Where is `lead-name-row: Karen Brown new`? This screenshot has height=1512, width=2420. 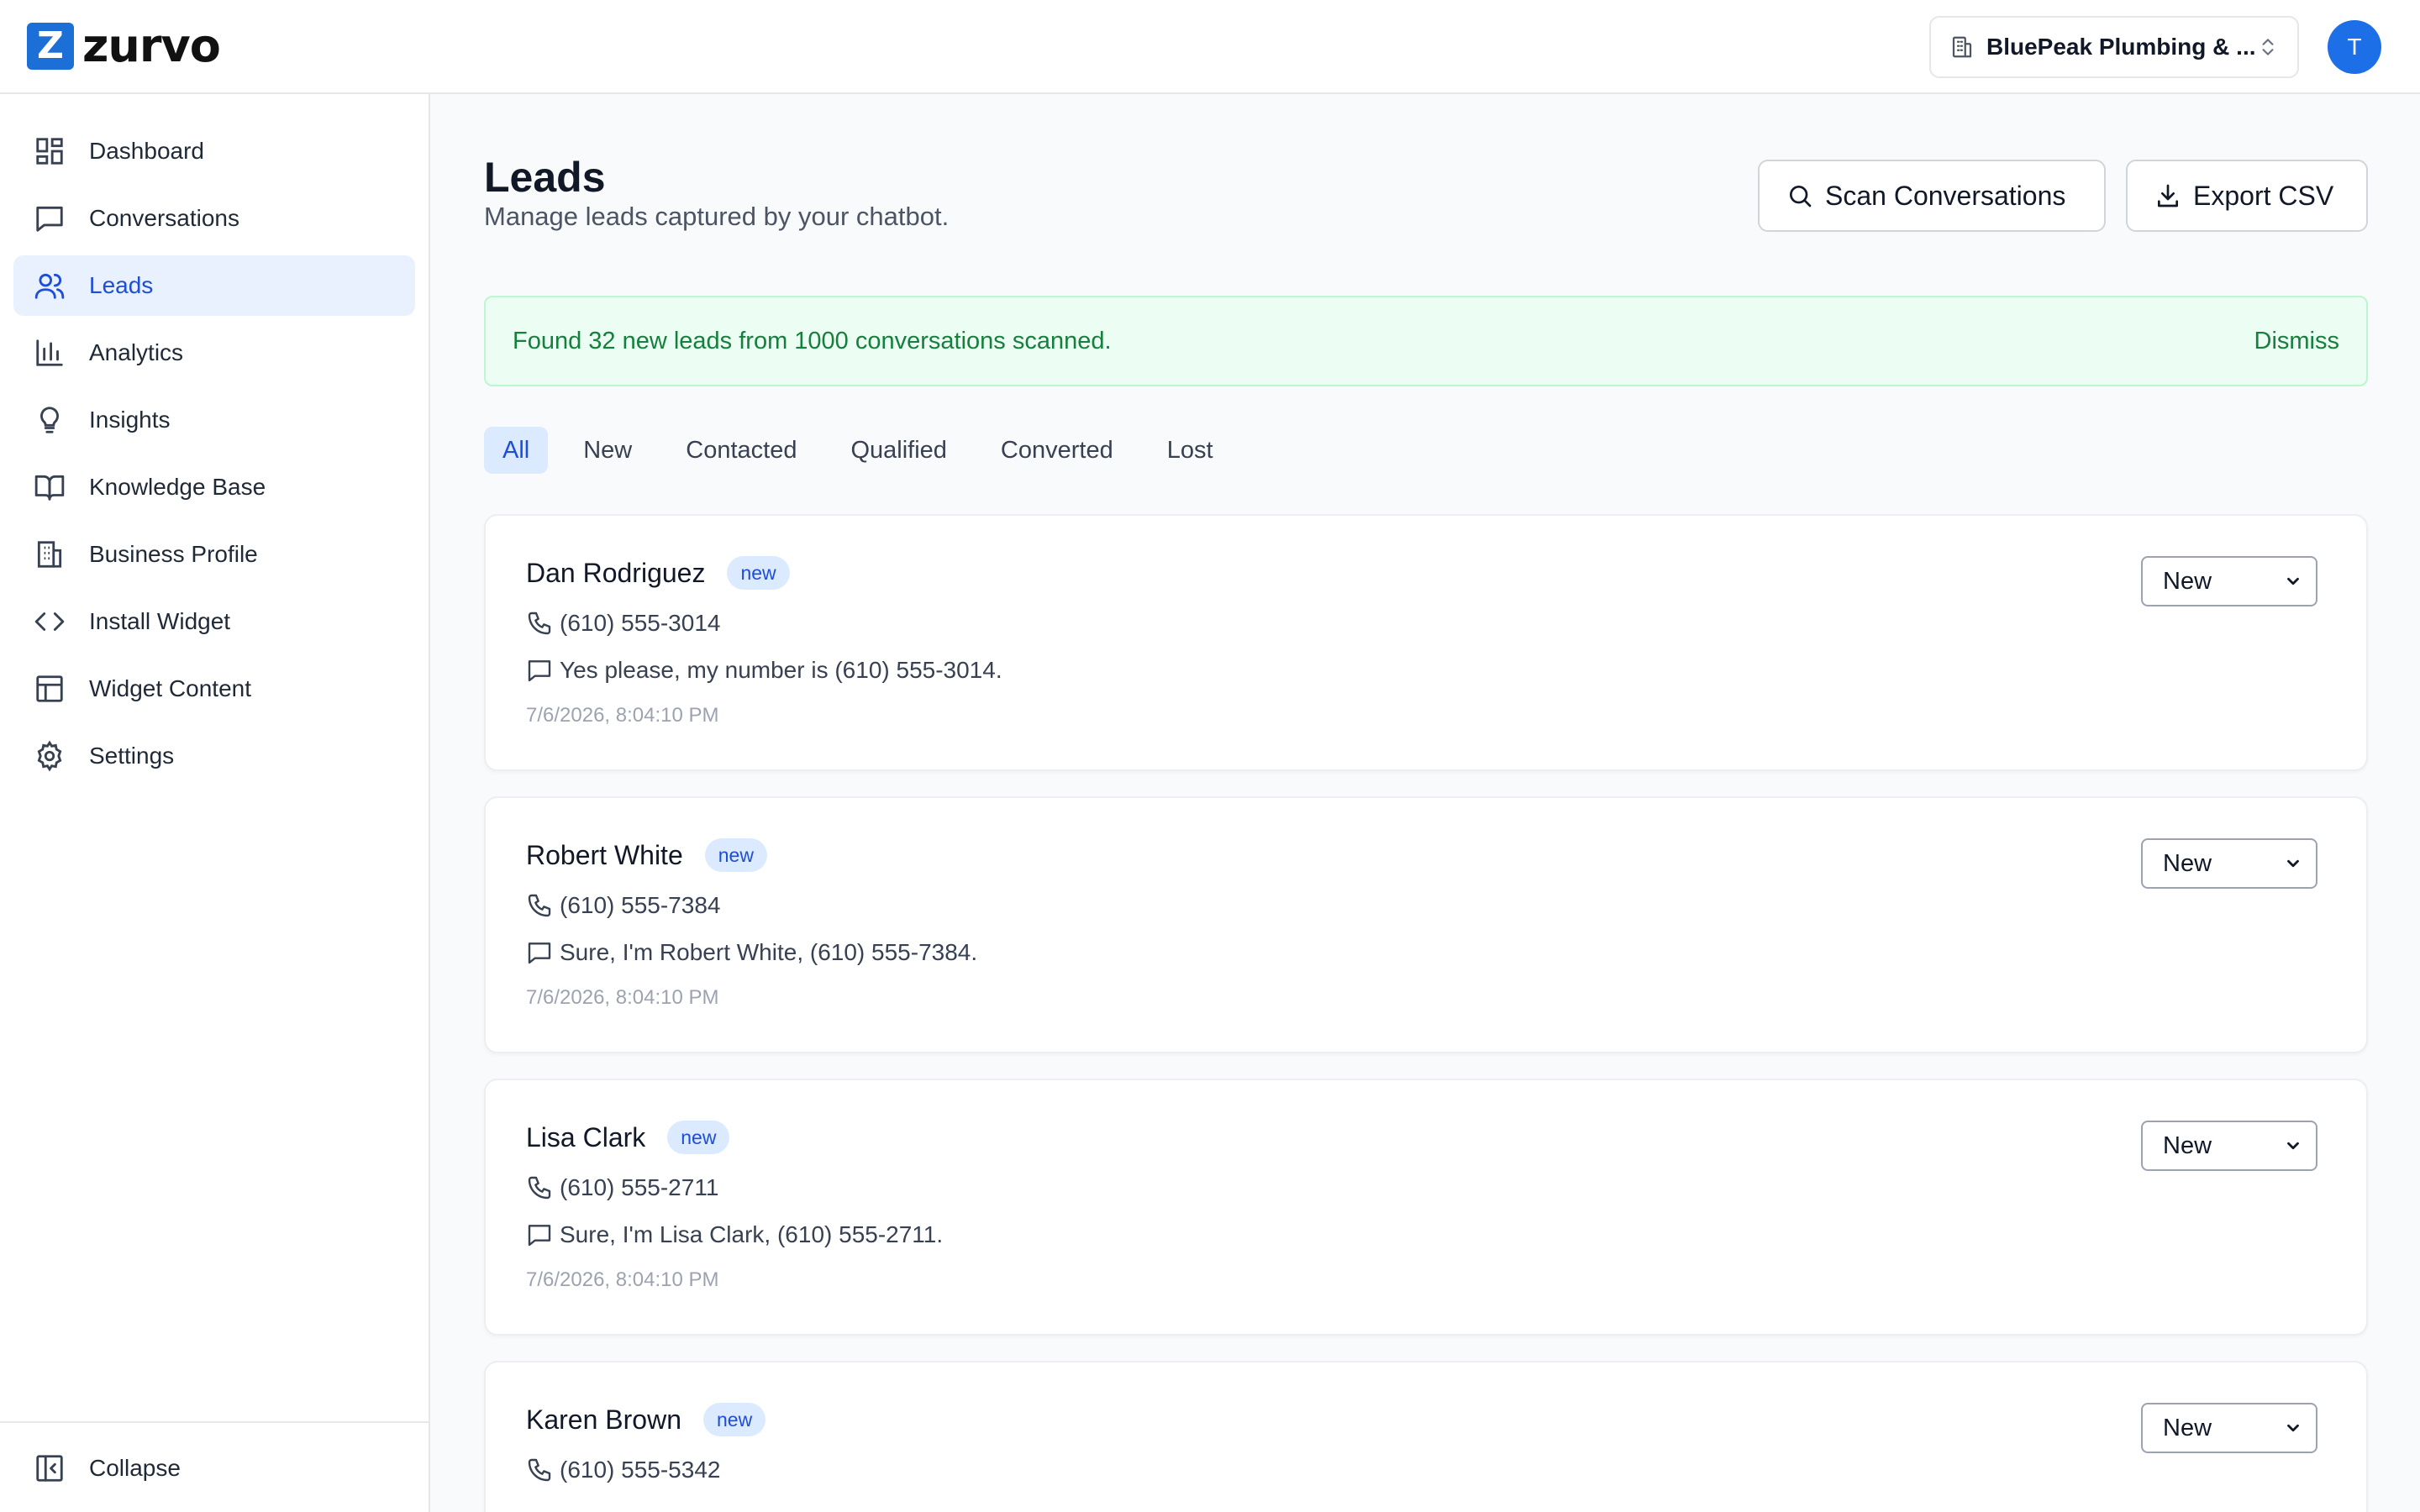 lead-name-row: Karen Brown new is located at coordinates (646, 1419).